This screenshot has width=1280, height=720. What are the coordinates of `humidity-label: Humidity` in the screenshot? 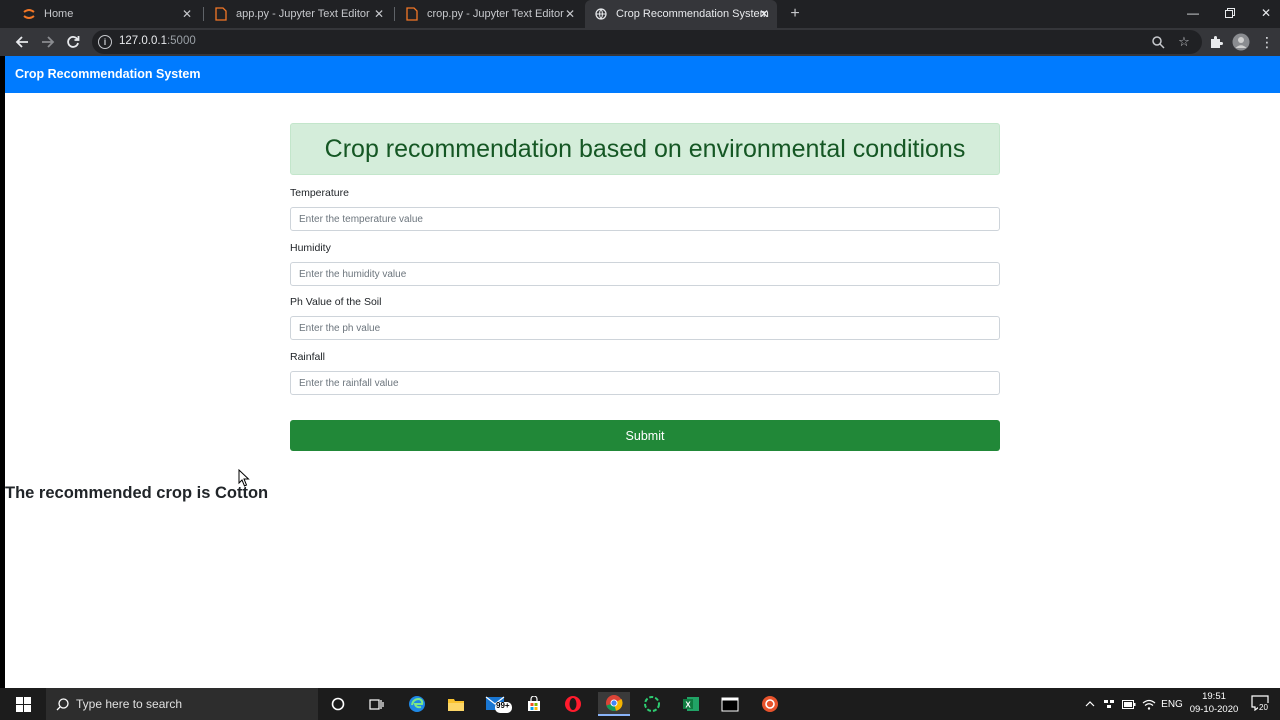 It's located at (310, 248).